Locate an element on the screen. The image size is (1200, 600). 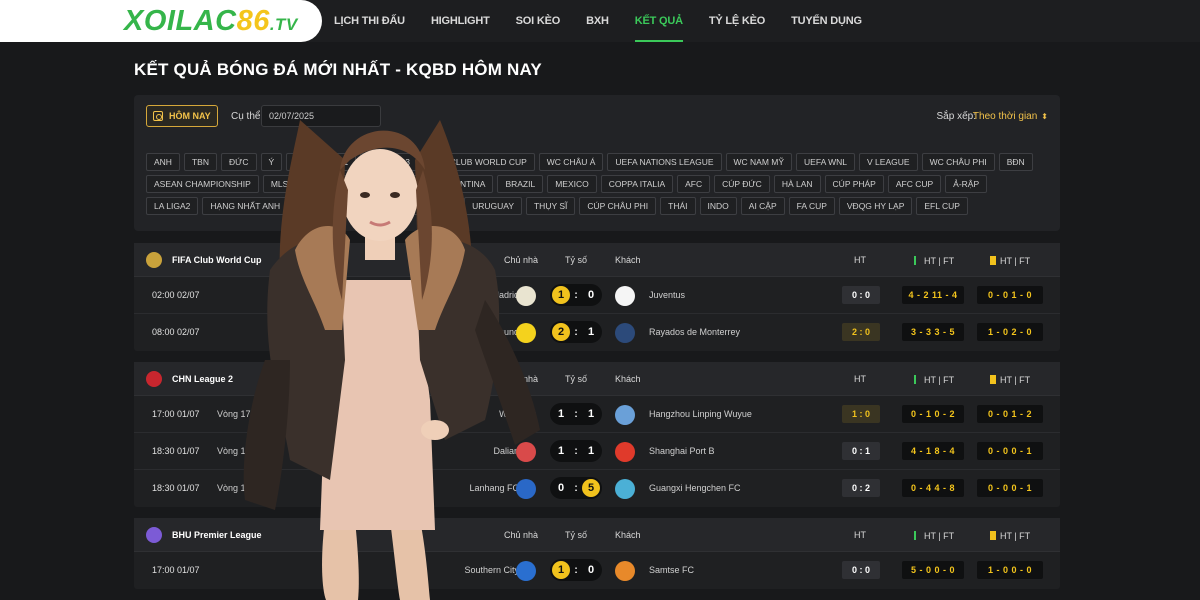
league-chip: UEFA WNL is located at coordinates (826, 162).